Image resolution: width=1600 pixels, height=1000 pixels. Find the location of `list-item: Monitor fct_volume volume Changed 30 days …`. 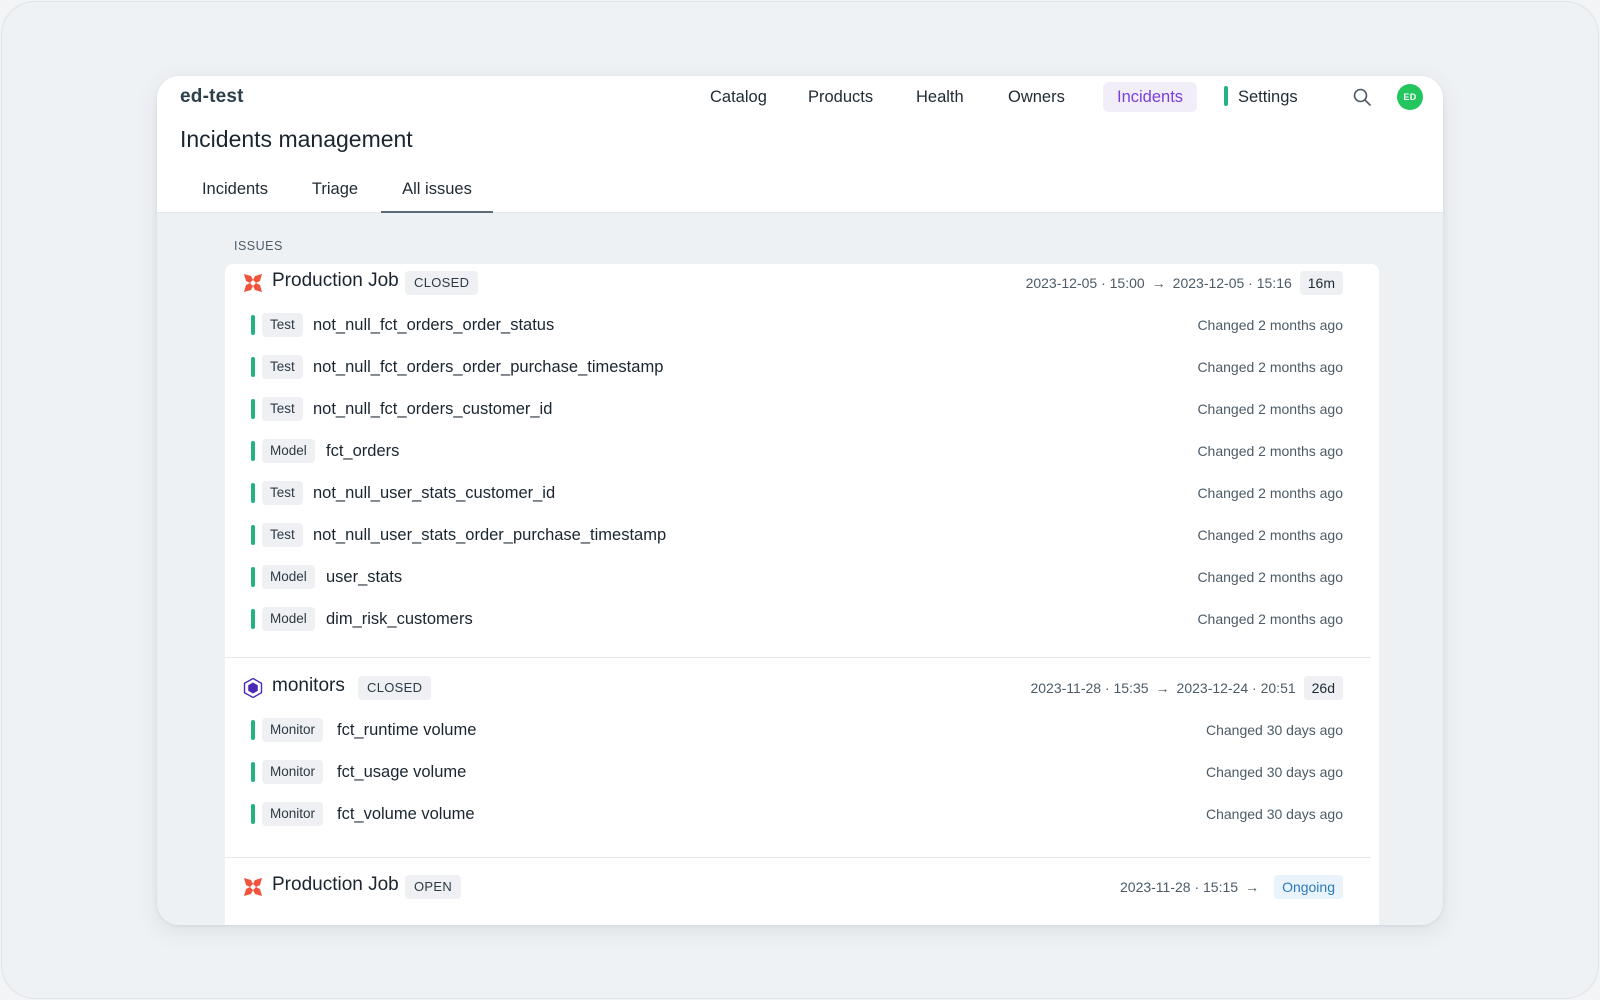

list-item: Monitor fct_volume volume Changed 30 days … is located at coordinates (802, 814).